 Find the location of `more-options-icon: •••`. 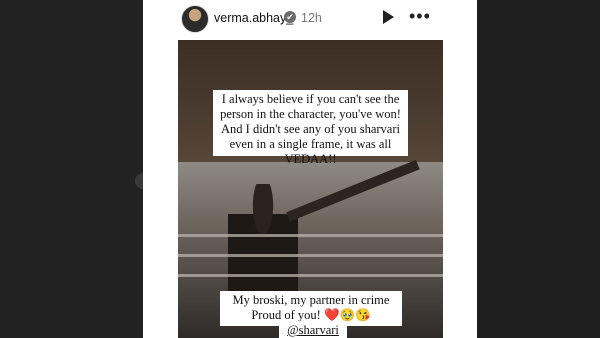

more-options-icon: ••• is located at coordinates (420, 16).